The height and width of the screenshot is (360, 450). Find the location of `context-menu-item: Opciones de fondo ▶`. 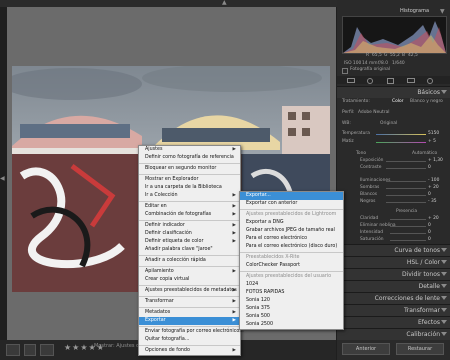

context-menu-item: Opciones de fondo ▶ is located at coordinates (189, 351).